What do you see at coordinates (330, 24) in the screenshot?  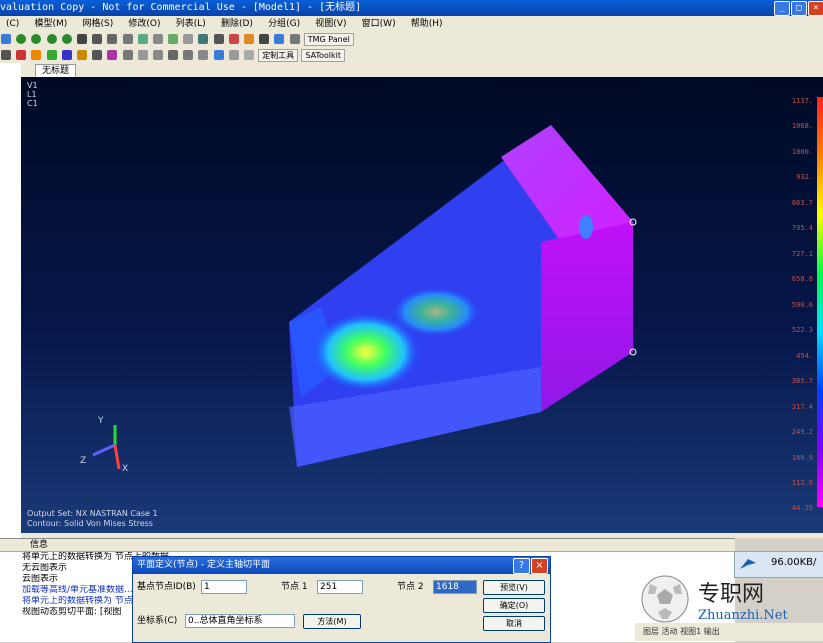 I see `menu-view: 视图(V)` at bounding box center [330, 24].